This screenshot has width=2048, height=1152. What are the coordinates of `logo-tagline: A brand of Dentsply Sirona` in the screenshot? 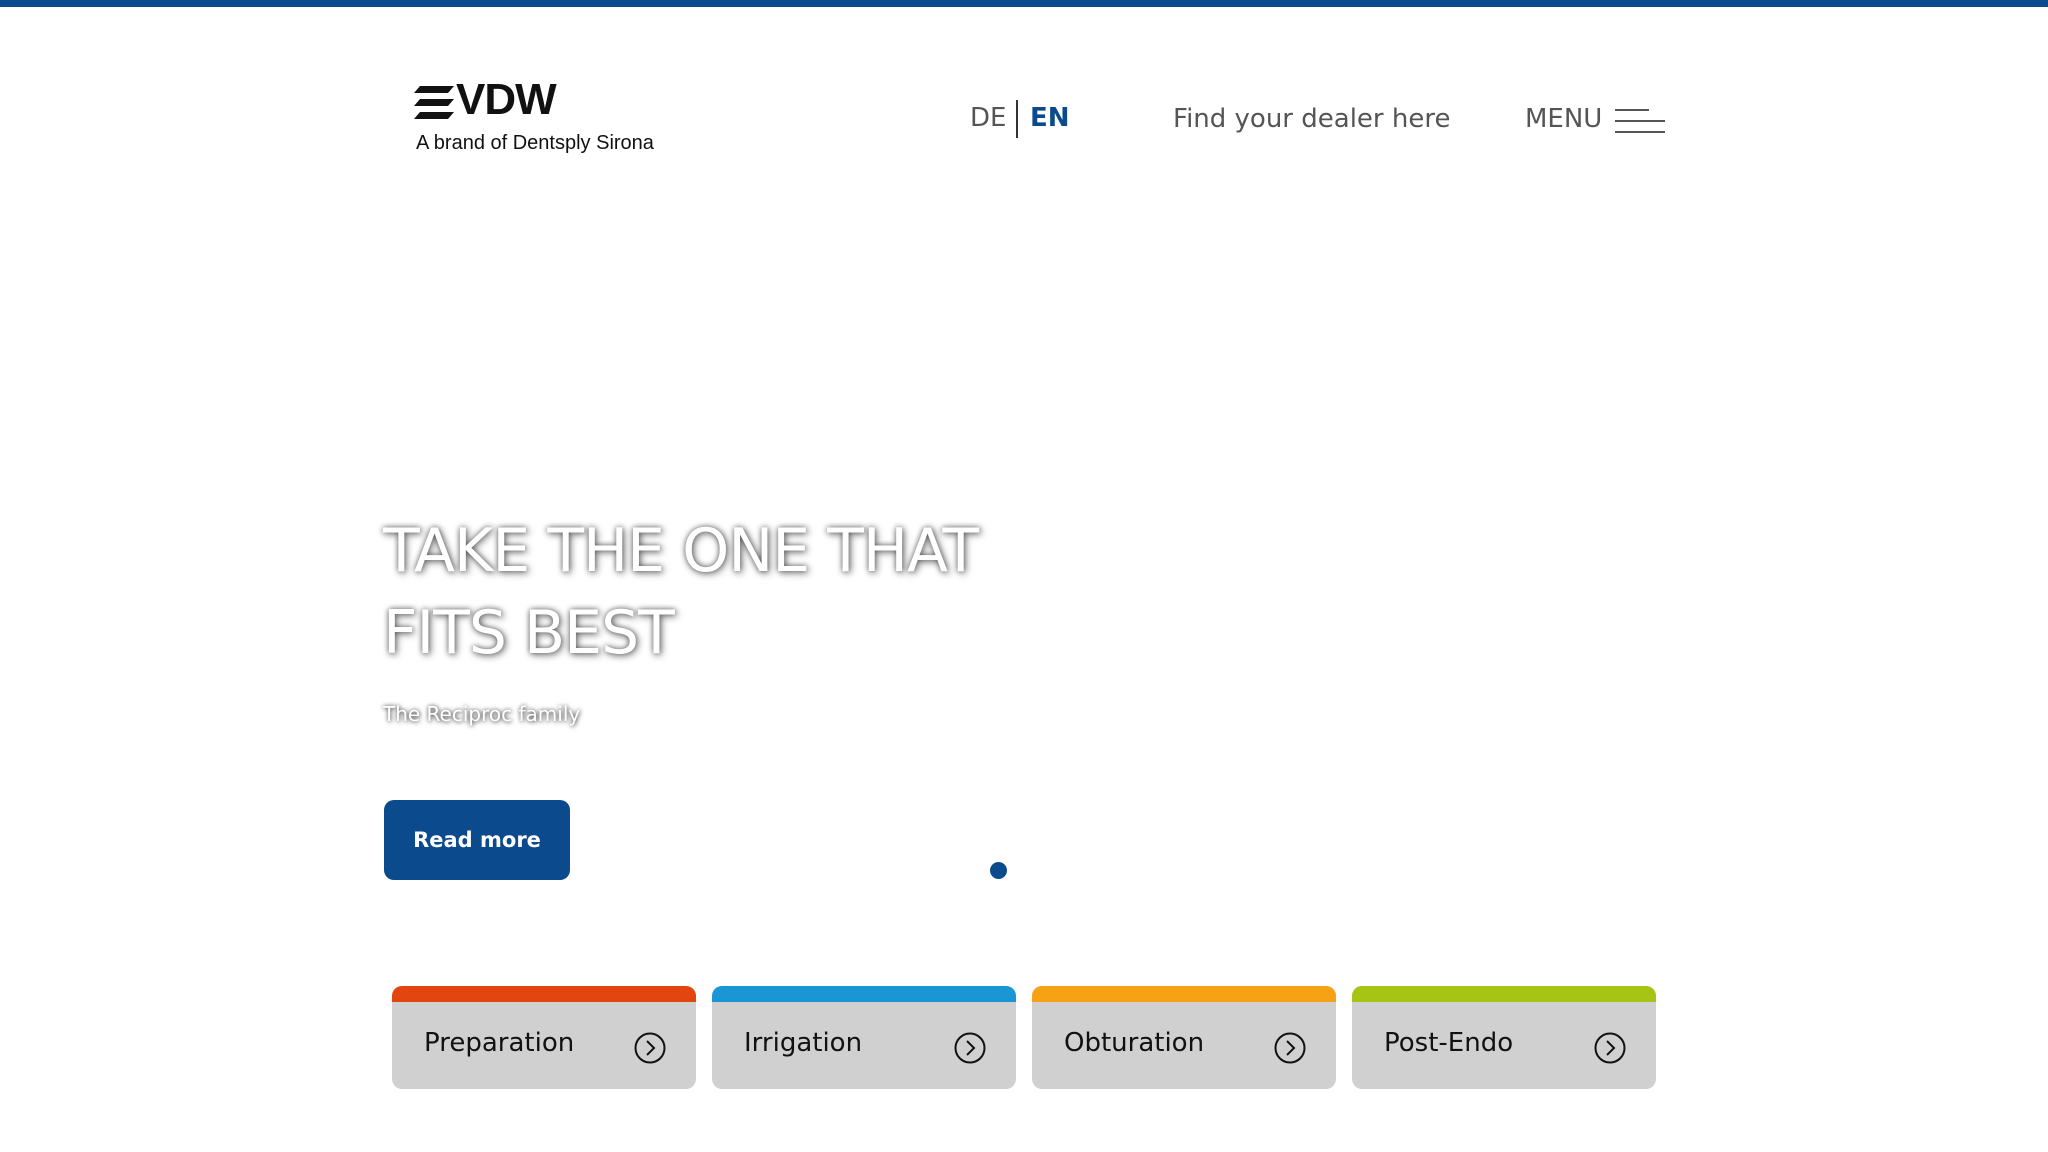 It's located at (535, 143).